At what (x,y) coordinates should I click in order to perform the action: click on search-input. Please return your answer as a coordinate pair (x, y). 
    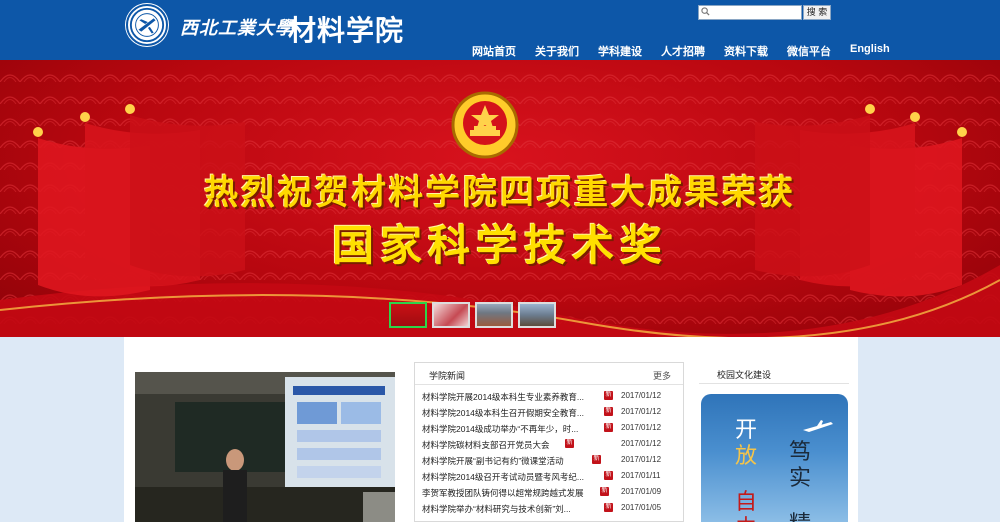
    Looking at the image, I should click on (750, 12).